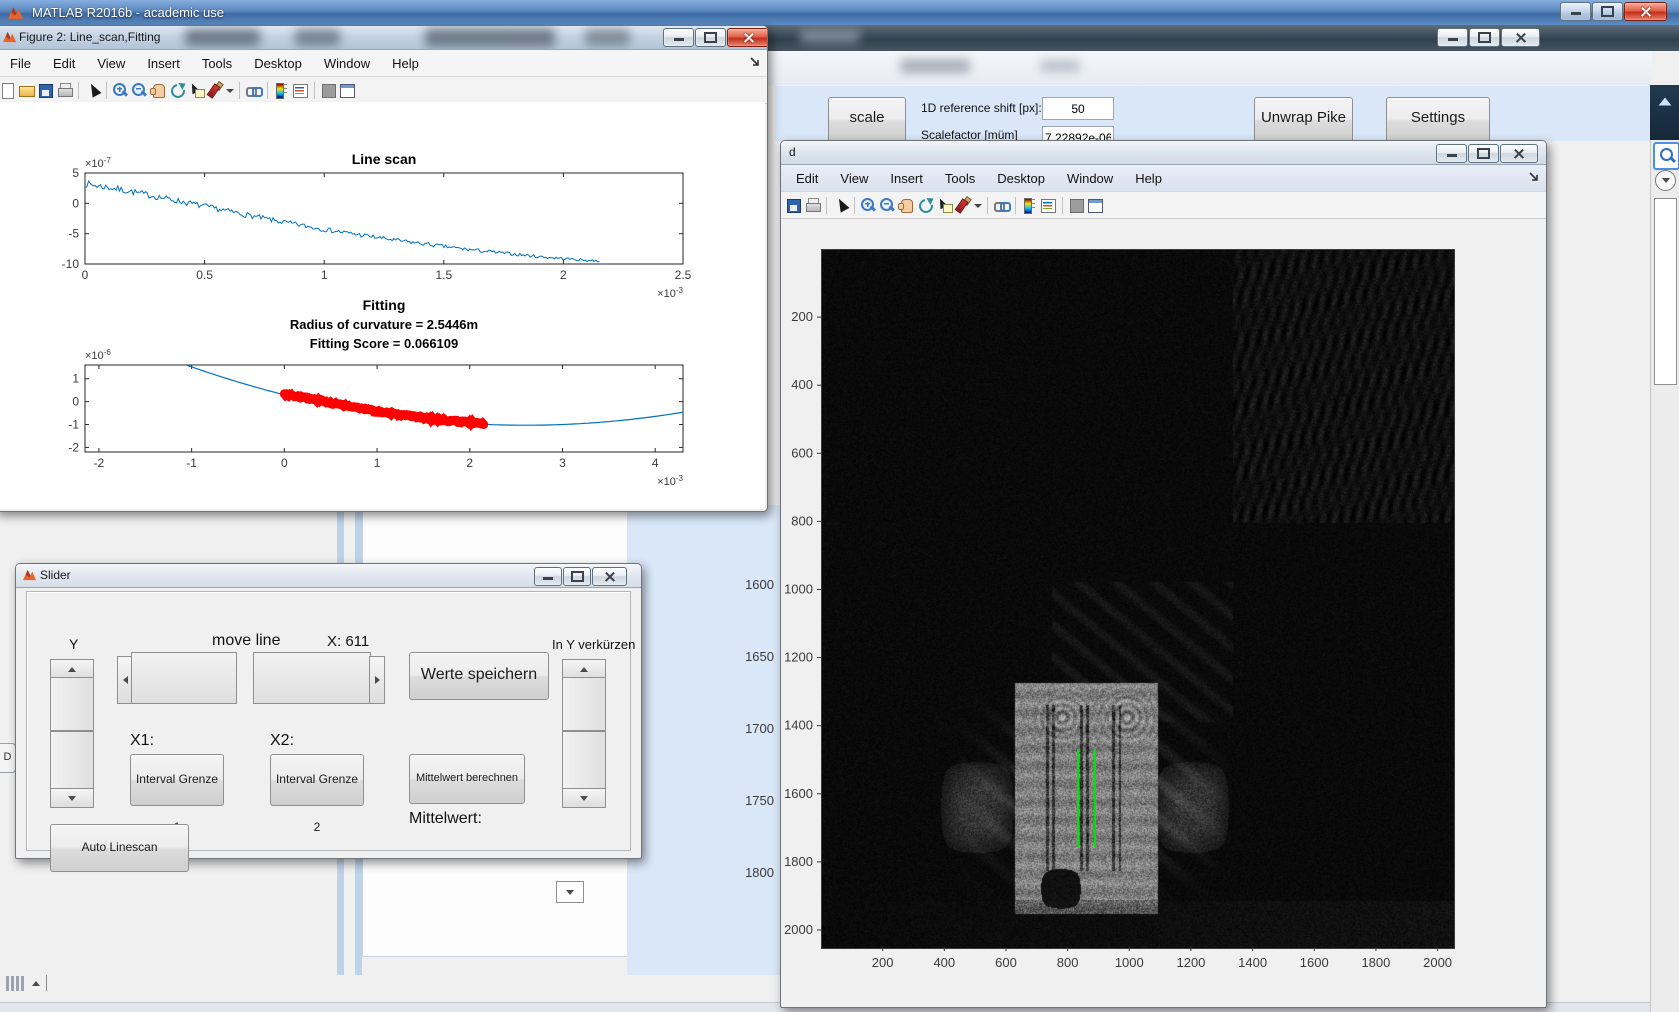 This screenshot has height=1012, width=1679. Describe the element at coordinates (64, 90) in the screenshot. I see `print-figure-icon` at that location.